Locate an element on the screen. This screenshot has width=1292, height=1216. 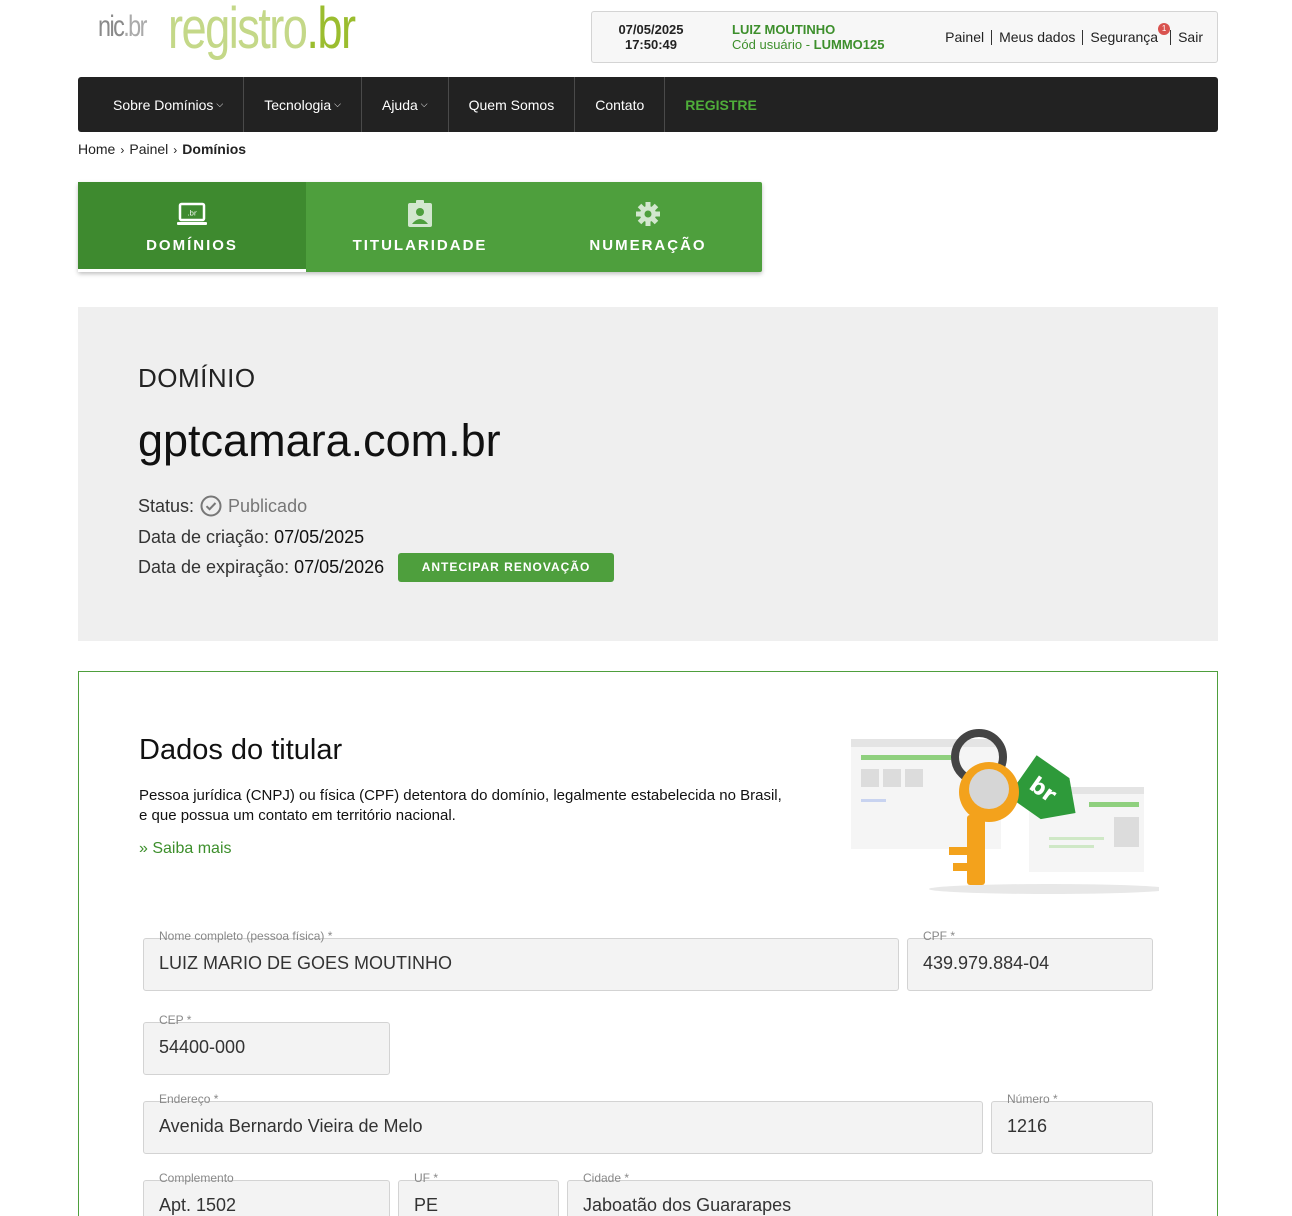
breadcrumb-painel: Painel is located at coordinates (148, 149).